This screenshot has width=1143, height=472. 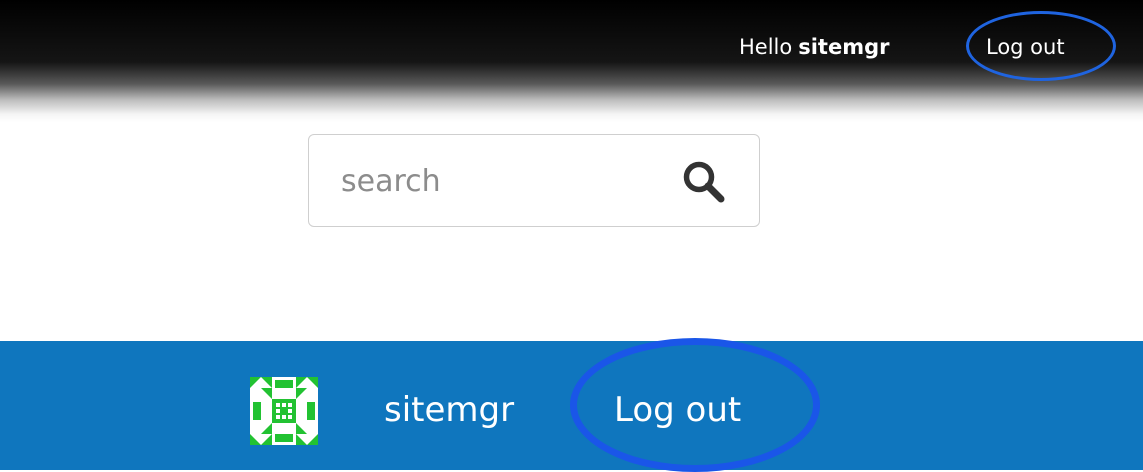 What do you see at coordinates (695, 405) in the screenshot?
I see `user-bar-logout-highlight-circle` at bounding box center [695, 405].